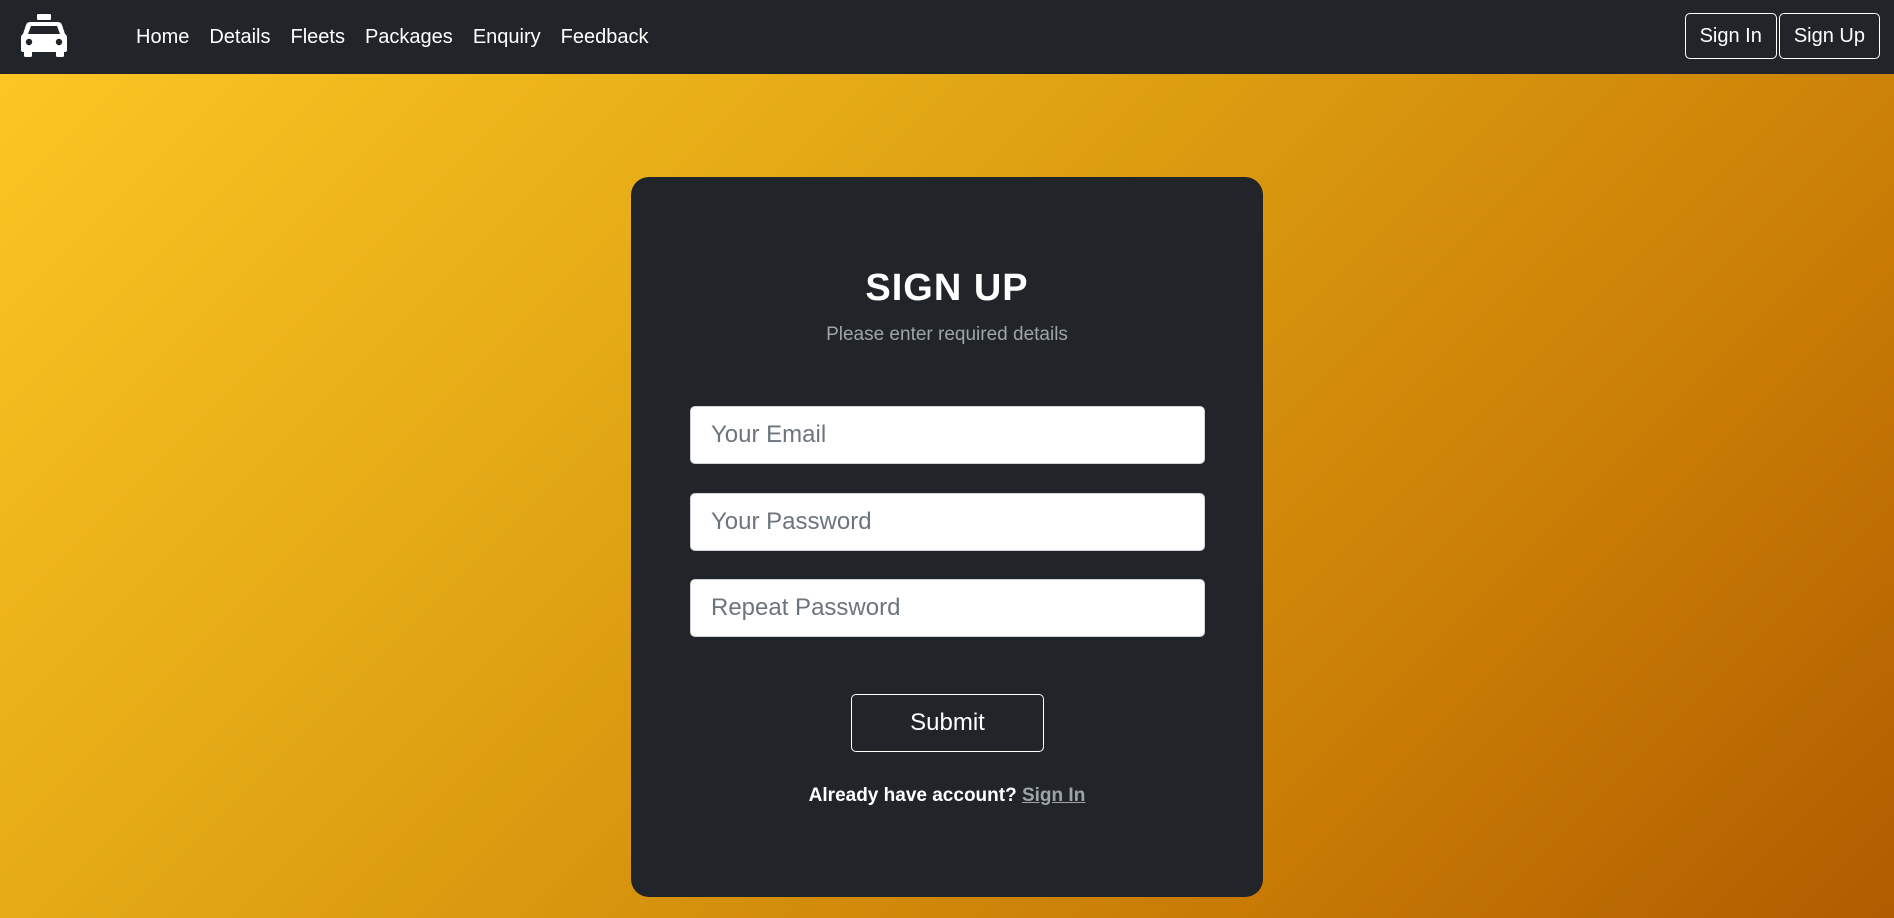 This screenshot has height=918, width=1894. Describe the element at coordinates (605, 37) in the screenshot. I see `nav-link-feedback: Feedback` at that location.